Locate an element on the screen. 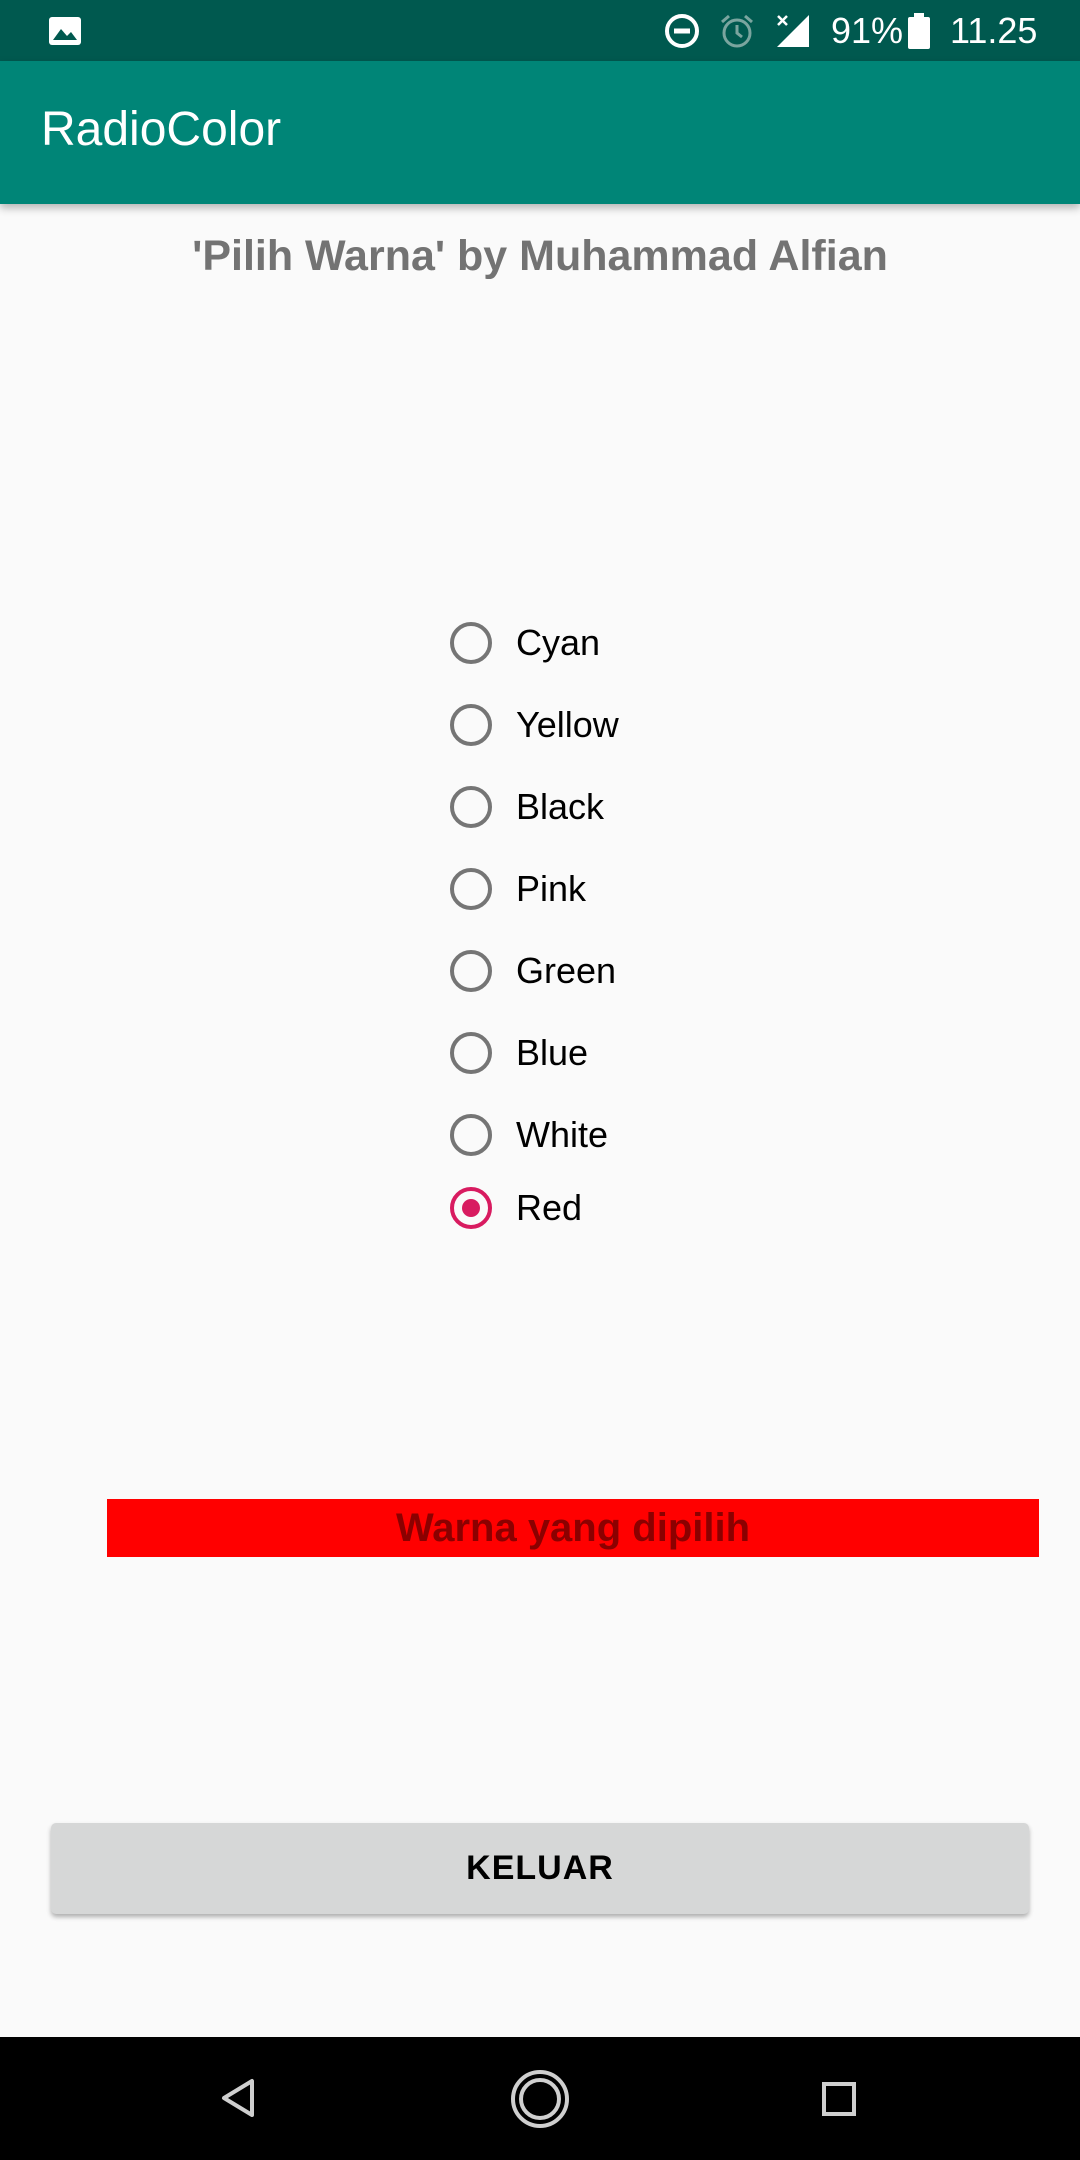  clock: 11.25 is located at coordinates (994, 30).